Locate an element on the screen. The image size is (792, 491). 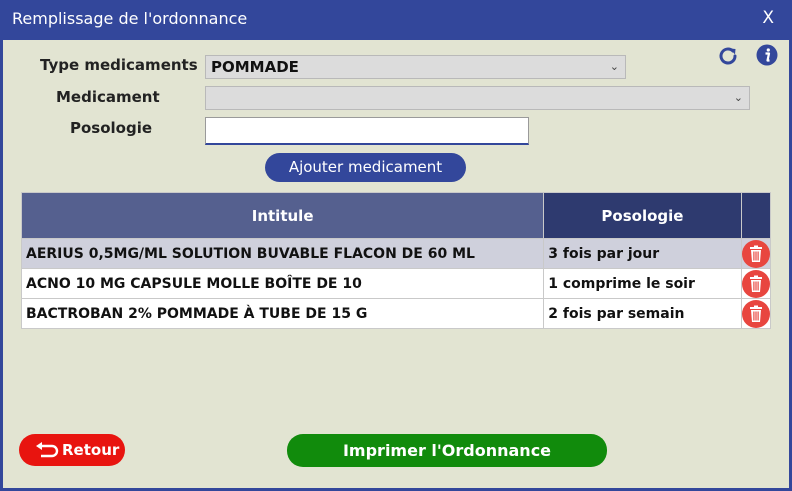
cell-posologie: 1 comprime le soir is located at coordinates (642, 283).